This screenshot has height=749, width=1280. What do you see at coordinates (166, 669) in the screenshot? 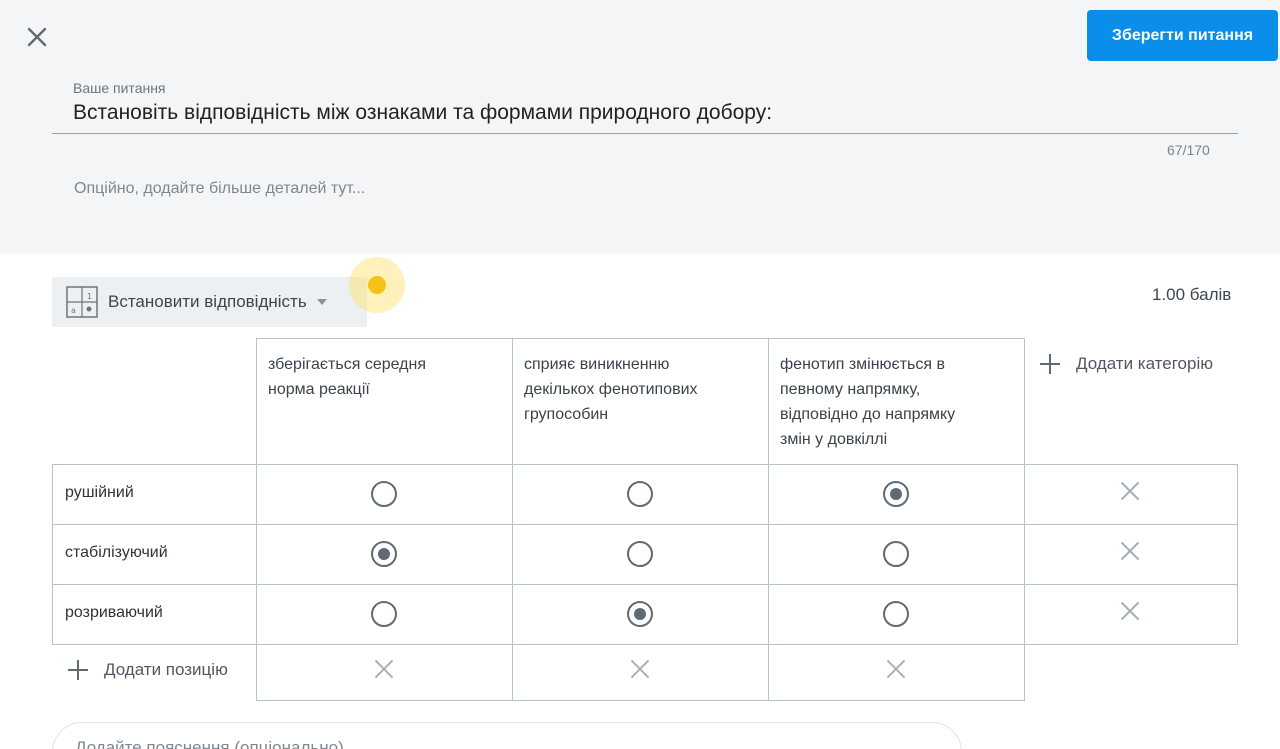
I see `add-position-label: Додати позицію` at bounding box center [166, 669].